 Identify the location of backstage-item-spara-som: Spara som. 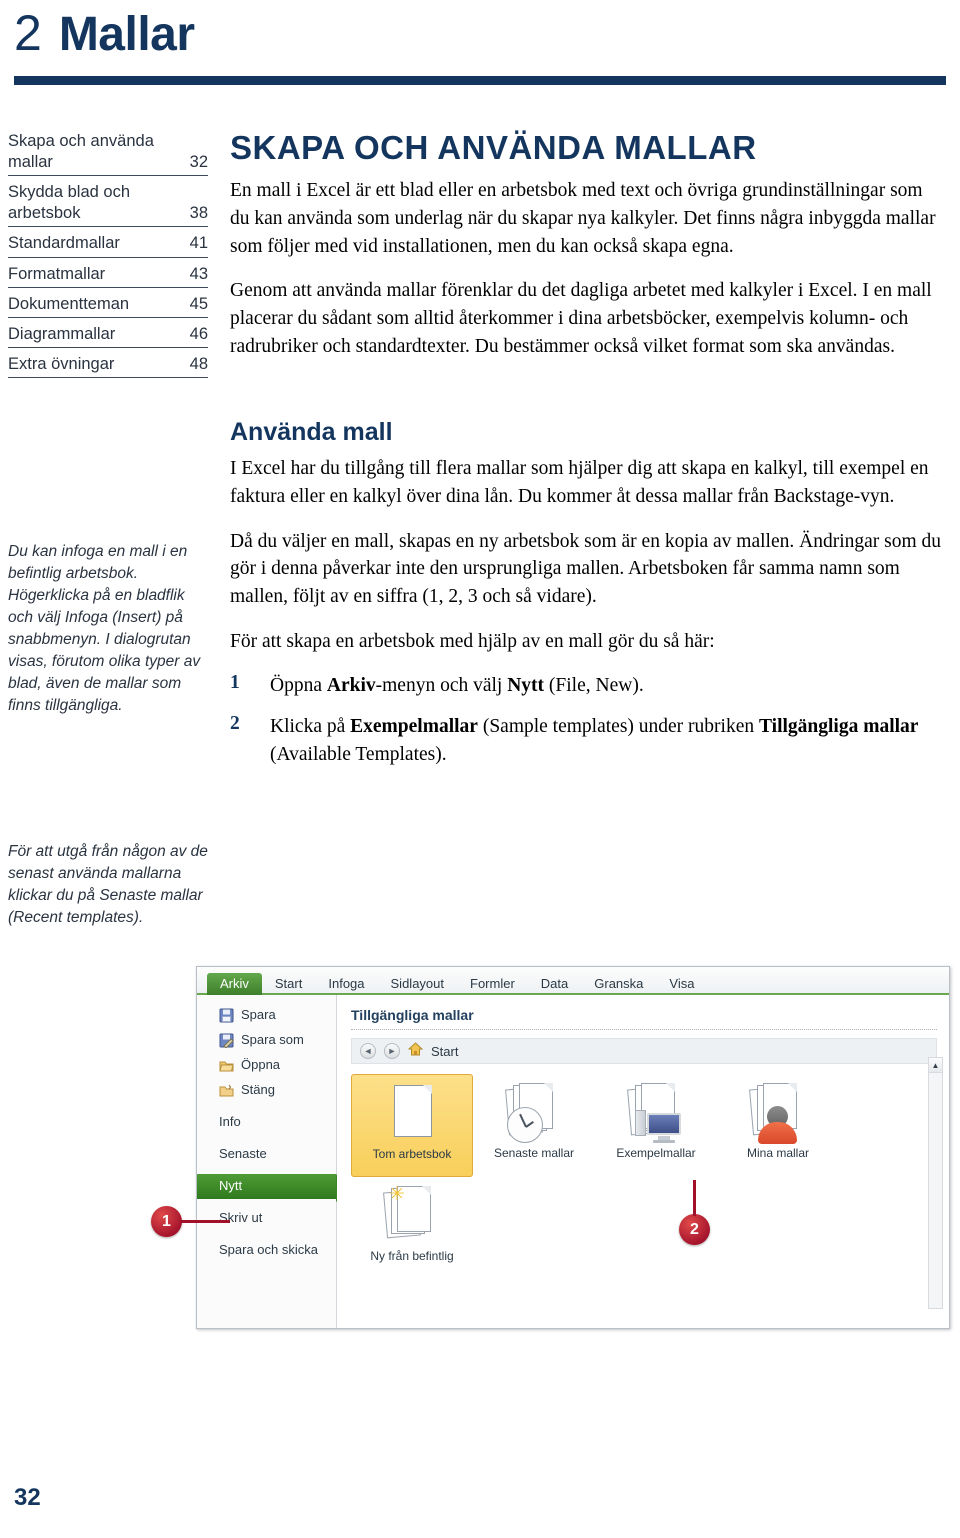
(266, 1040).